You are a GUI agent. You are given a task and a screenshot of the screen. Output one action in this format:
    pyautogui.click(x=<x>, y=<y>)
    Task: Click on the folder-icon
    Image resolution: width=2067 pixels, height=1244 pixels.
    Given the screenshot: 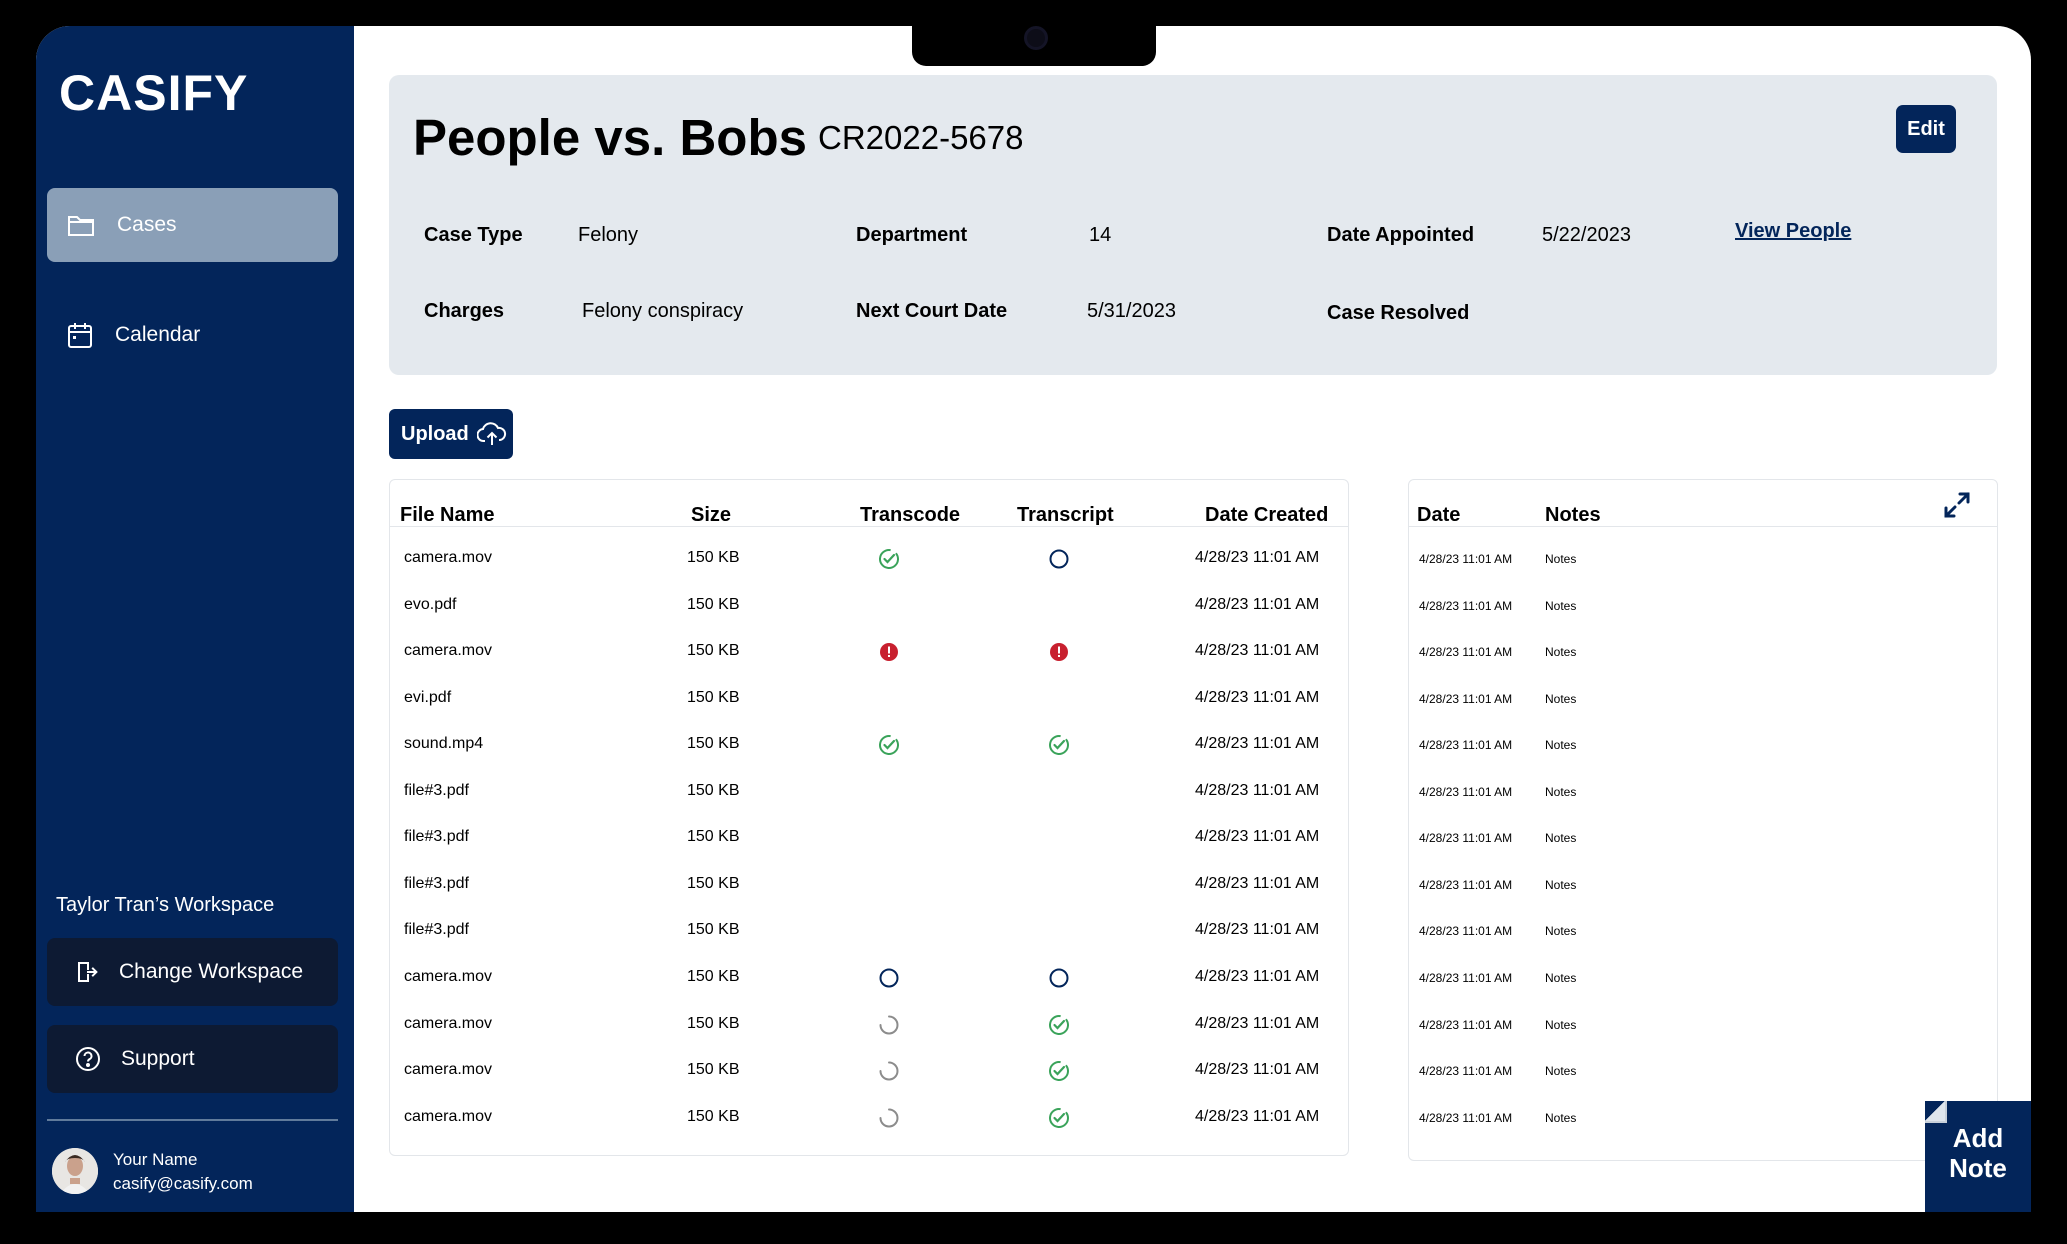 What is the action you would take?
    pyautogui.click(x=81, y=226)
    